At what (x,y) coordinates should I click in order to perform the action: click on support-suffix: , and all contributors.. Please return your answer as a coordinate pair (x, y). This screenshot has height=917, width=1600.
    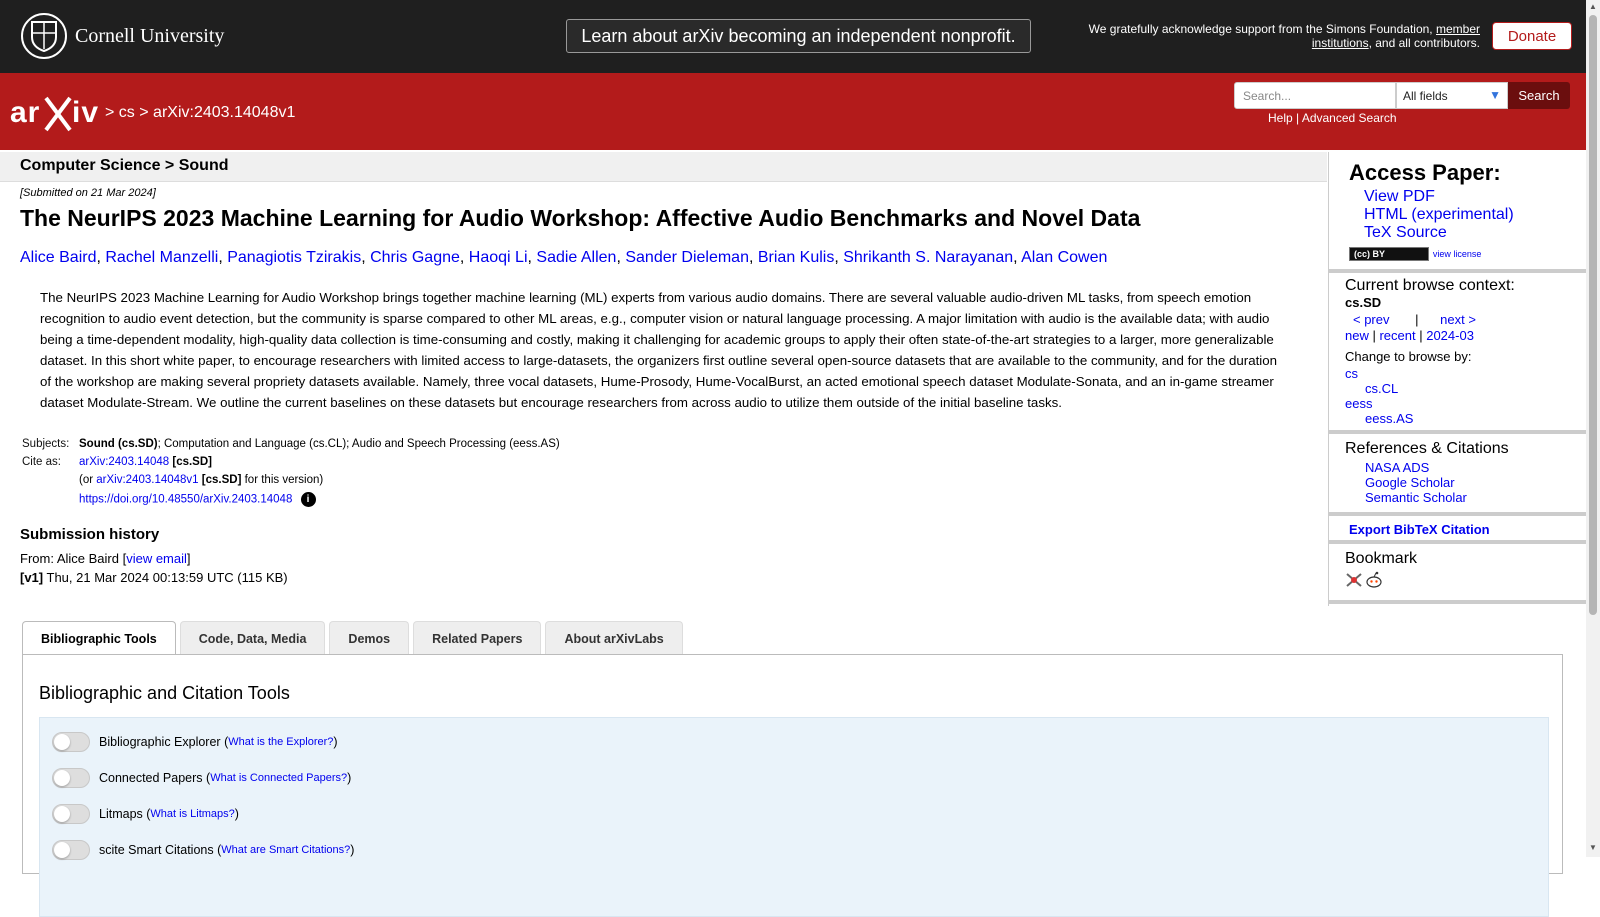
    Looking at the image, I should click on (1424, 43).